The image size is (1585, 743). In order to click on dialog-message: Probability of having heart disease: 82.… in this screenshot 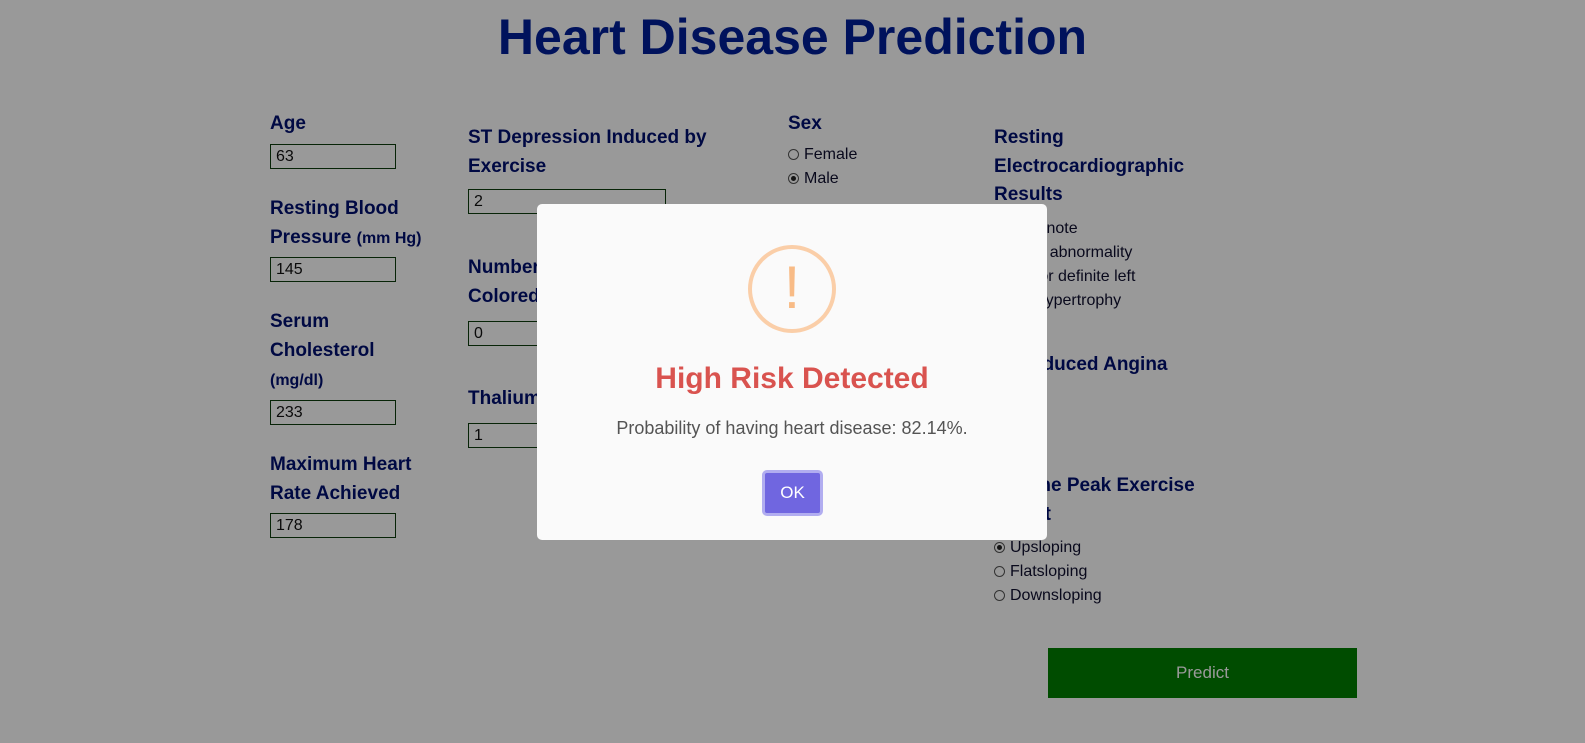, I will do `click(792, 428)`.